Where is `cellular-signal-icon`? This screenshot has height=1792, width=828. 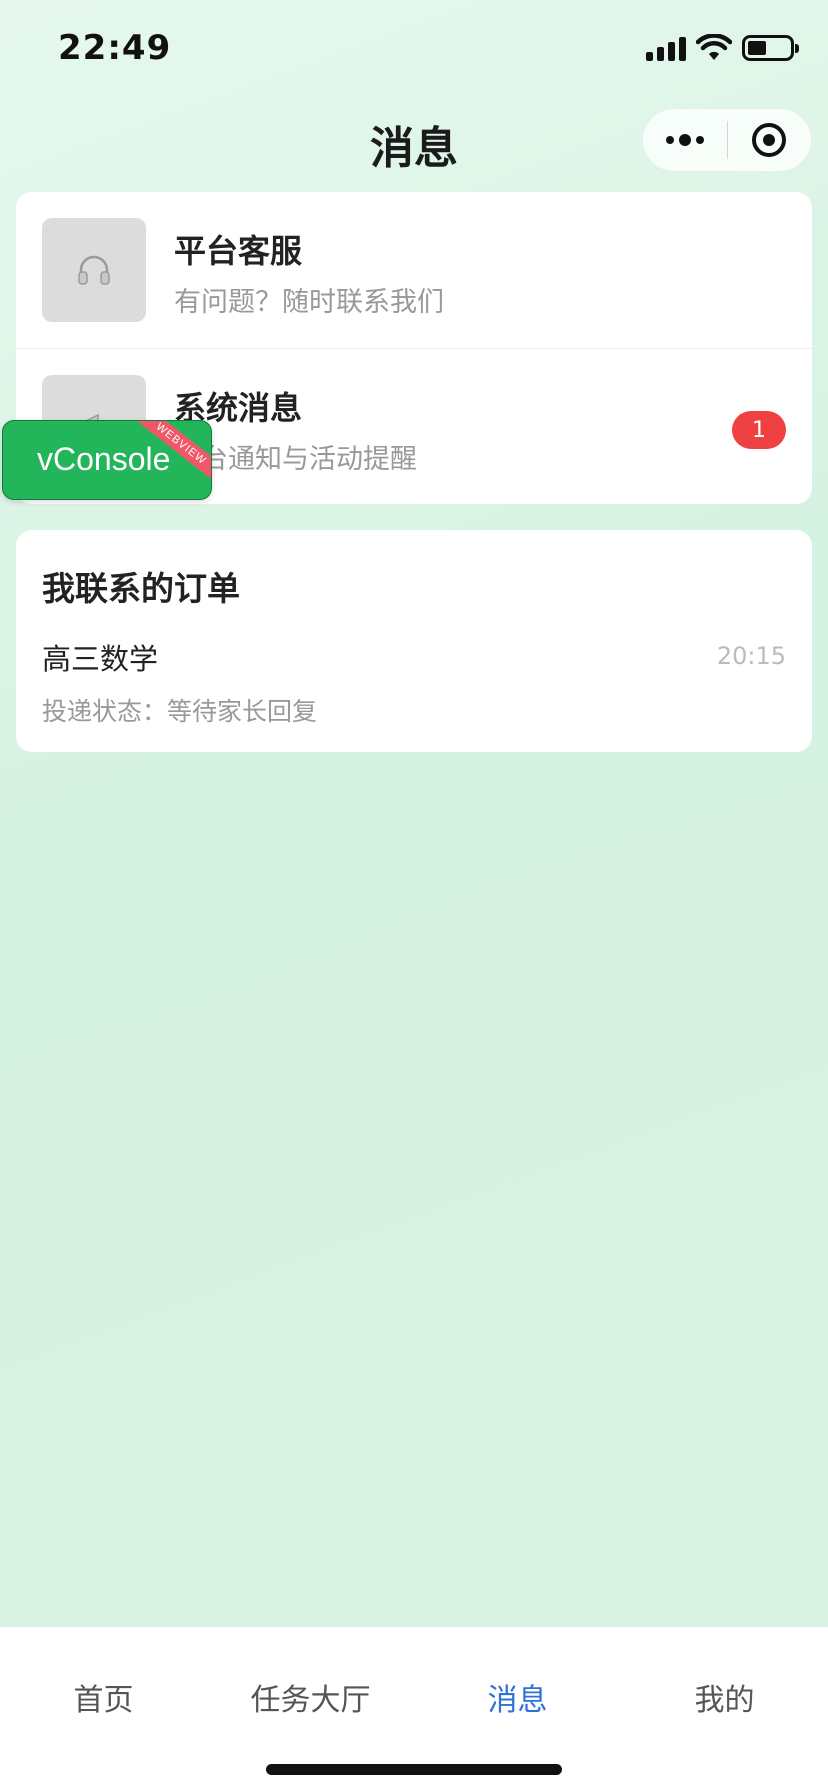 cellular-signal-icon is located at coordinates (666, 48).